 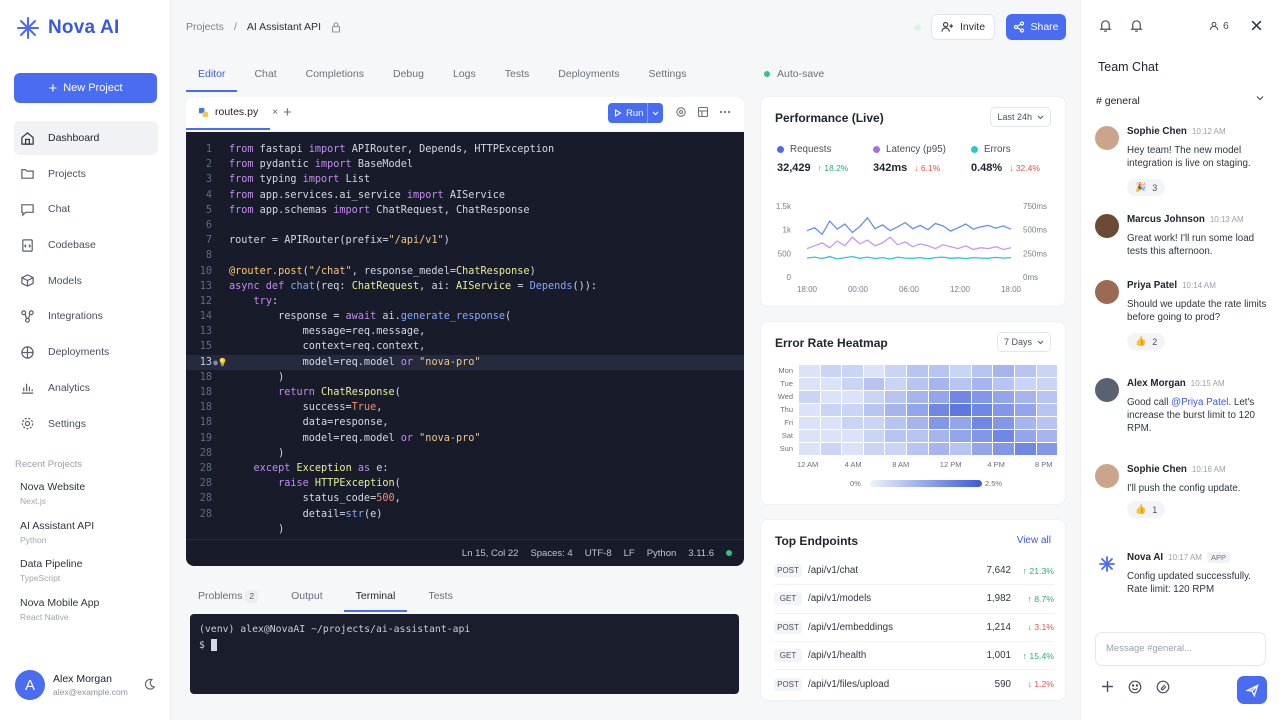 What do you see at coordinates (90, 539) in the screenshot?
I see `recent-project-item: AI Assistant API Python` at bounding box center [90, 539].